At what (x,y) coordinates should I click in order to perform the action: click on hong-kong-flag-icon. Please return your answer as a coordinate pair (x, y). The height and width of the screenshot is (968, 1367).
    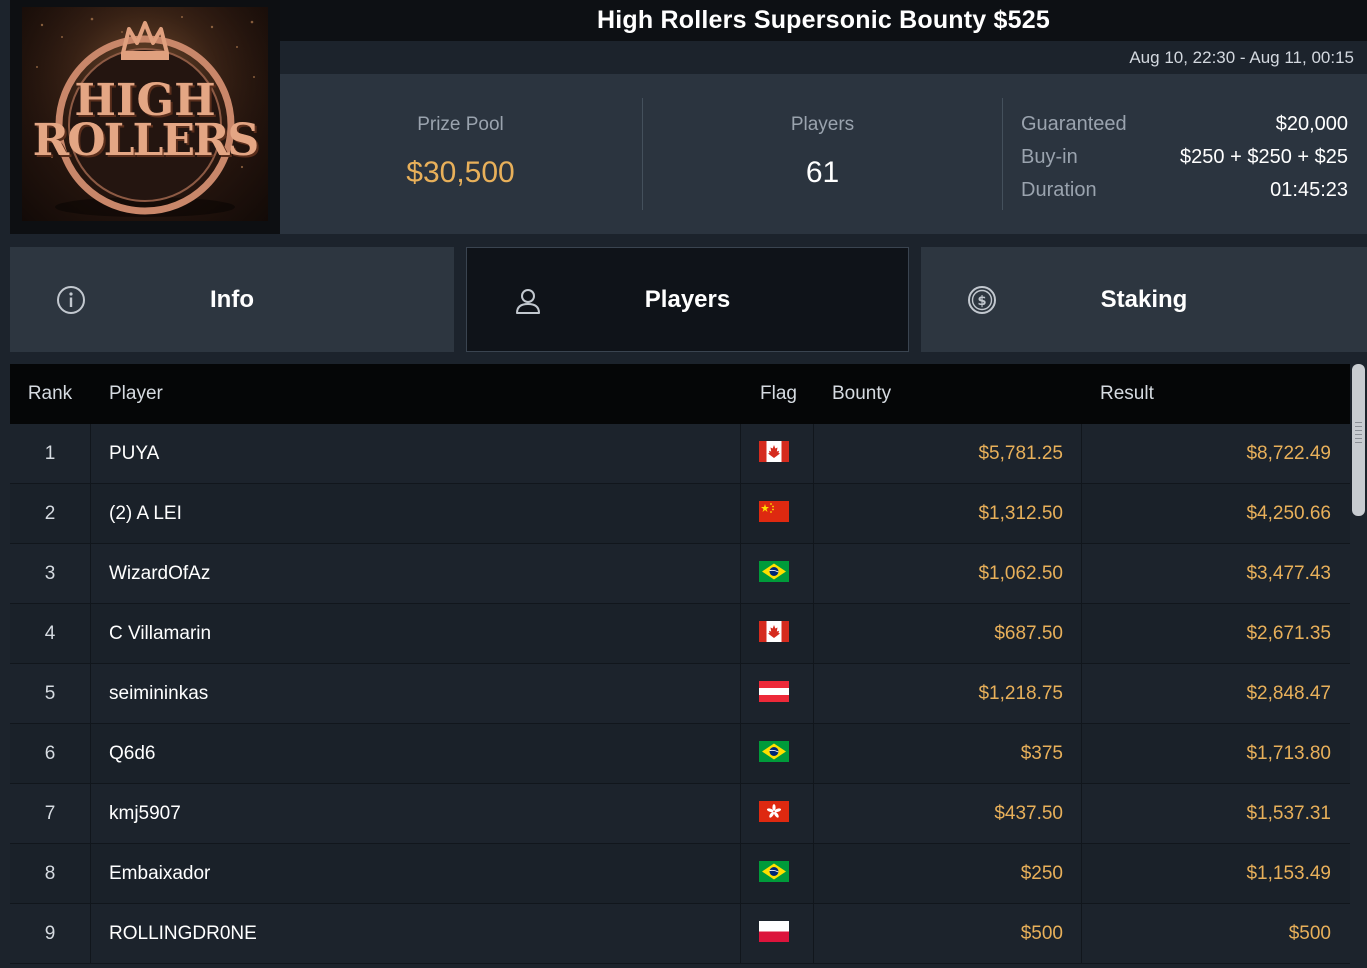
    Looking at the image, I should click on (774, 811).